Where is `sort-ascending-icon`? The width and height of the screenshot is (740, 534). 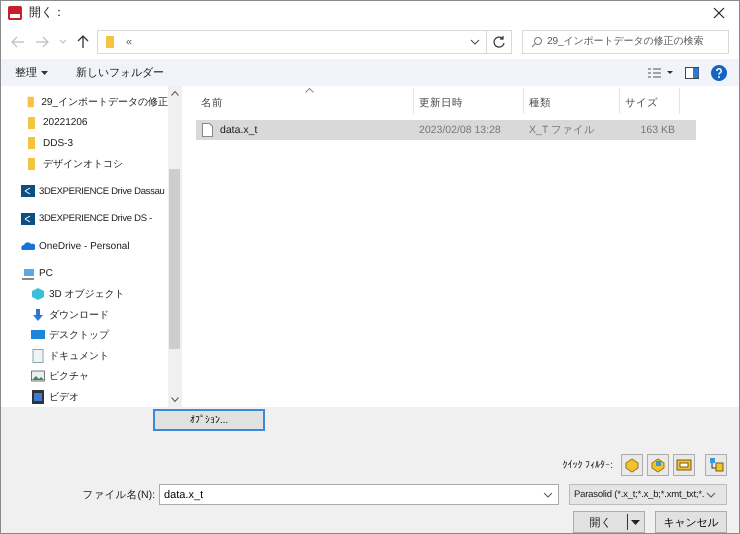
sort-ascending-icon is located at coordinates (309, 90).